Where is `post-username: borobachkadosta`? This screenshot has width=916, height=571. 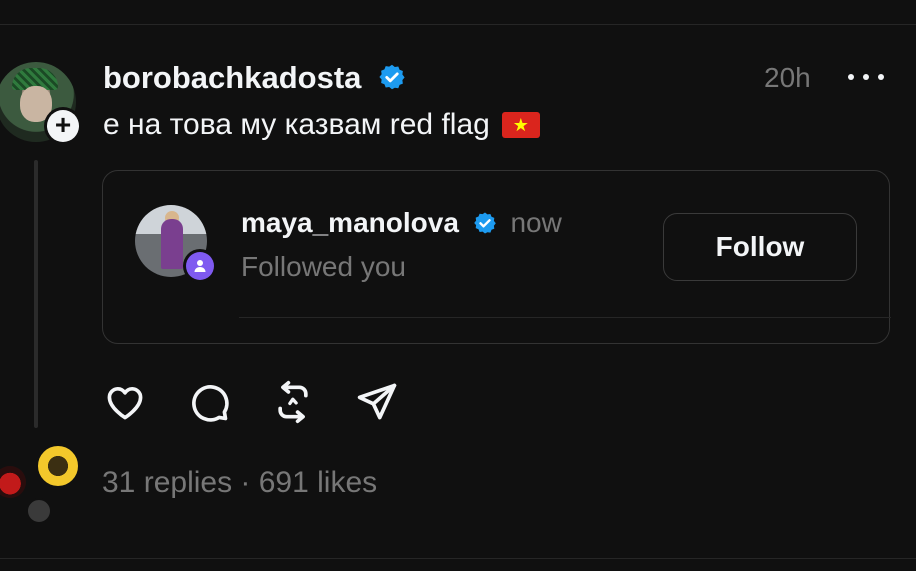 post-username: borobachkadosta is located at coordinates (254, 78).